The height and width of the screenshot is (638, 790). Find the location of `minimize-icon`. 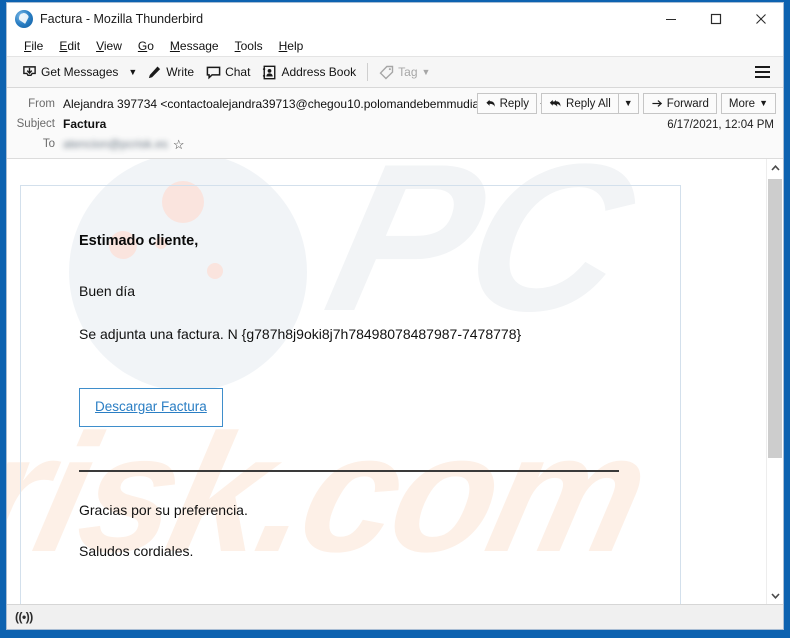

minimize-icon is located at coordinates (670, 19).